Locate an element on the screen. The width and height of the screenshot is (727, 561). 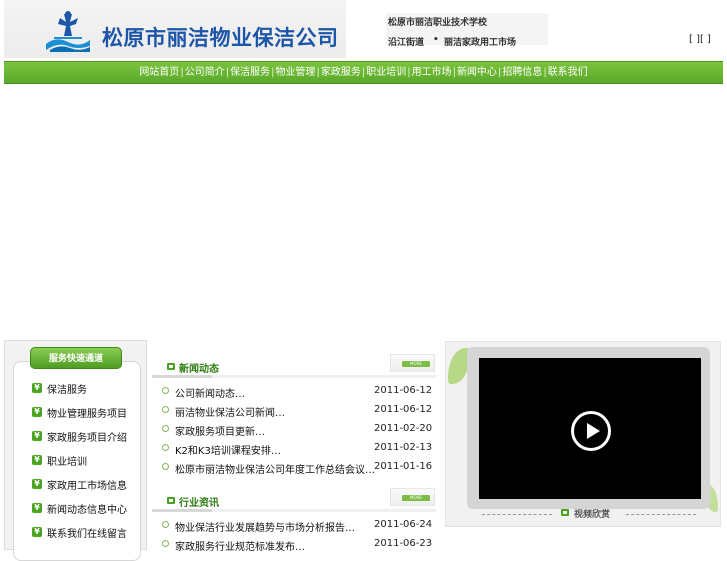
sidebar-item-label: 物业管理服务项目 is located at coordinates (87, 414).